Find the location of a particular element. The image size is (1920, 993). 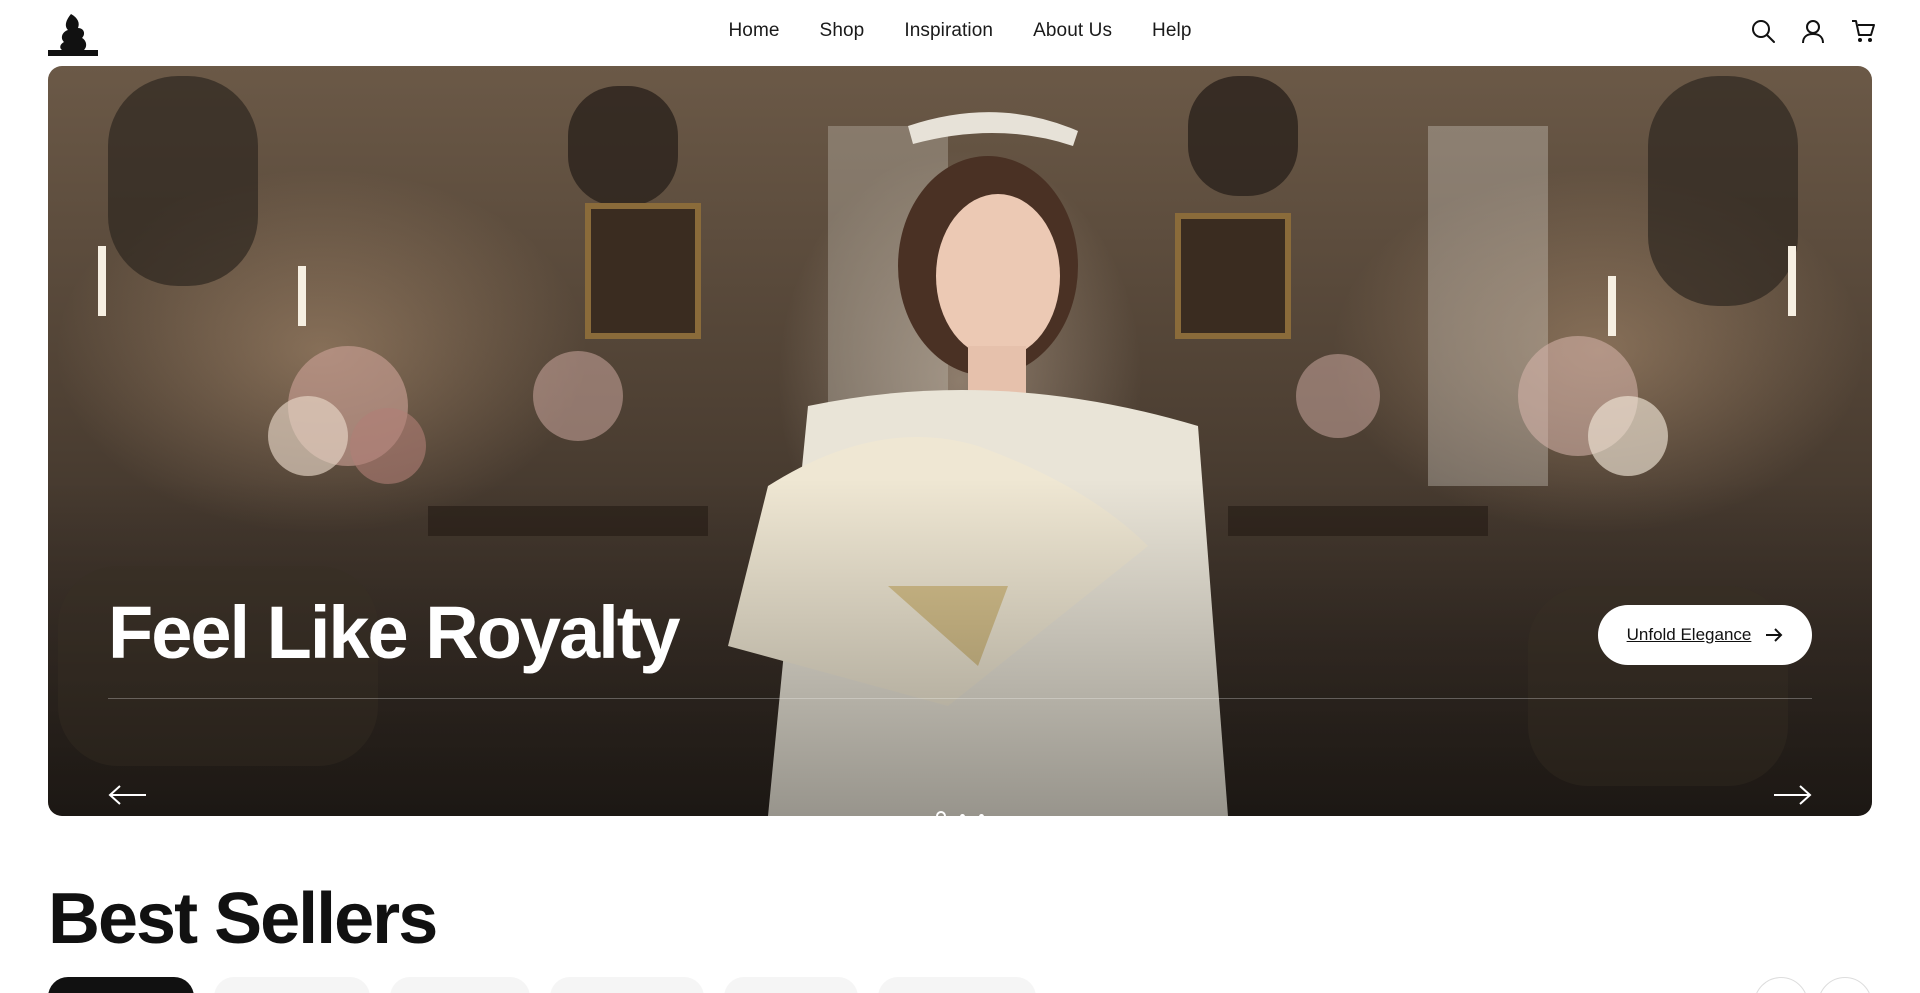

best-sellers-carousel-controls is located at coordinates (1813, 985).